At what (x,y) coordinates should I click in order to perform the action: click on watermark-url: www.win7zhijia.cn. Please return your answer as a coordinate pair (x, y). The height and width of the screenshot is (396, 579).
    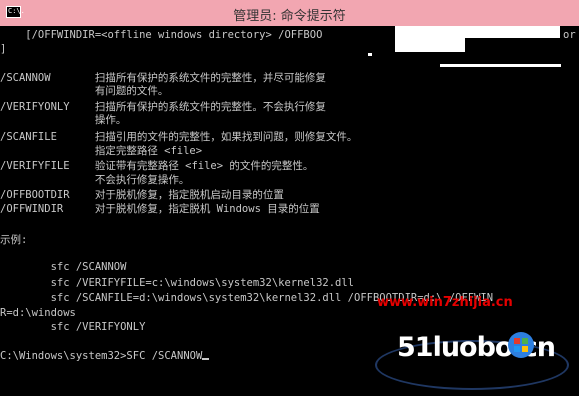
    Looking at the image, I should click on (445, 302).